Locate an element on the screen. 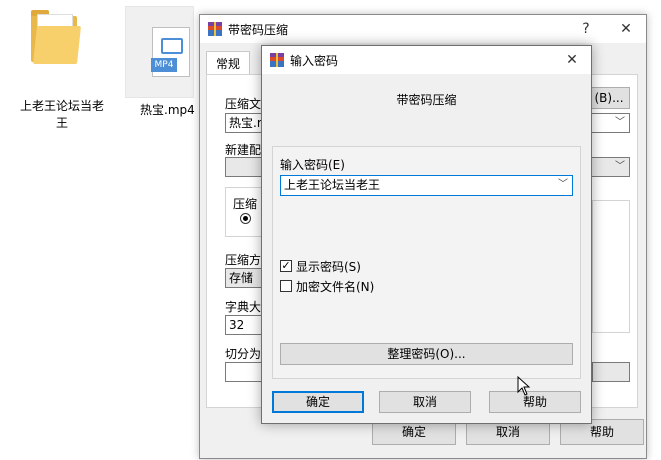  encrypt-filenames-label: 加密文件名(N) is located at coordinates (335, 287).